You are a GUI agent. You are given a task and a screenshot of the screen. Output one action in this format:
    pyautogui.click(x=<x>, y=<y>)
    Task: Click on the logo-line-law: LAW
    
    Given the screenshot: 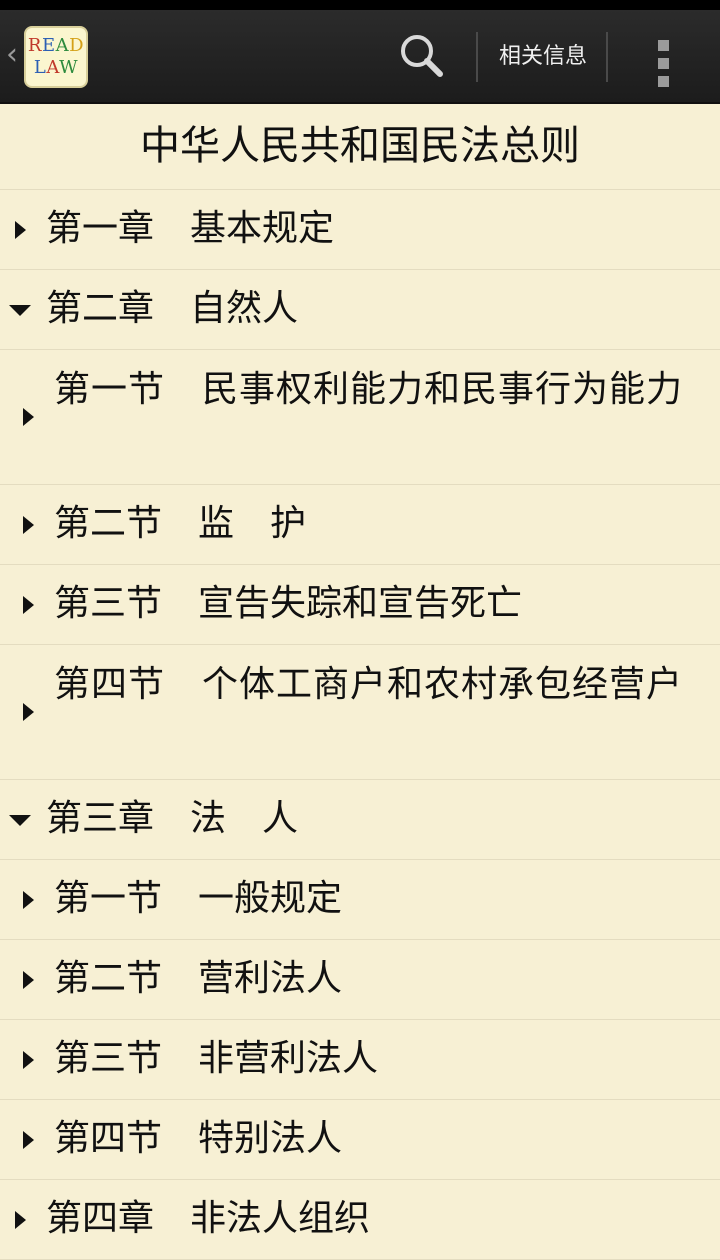 What is the action you would take?
    pyautogui.click(x=56, y=67)
    